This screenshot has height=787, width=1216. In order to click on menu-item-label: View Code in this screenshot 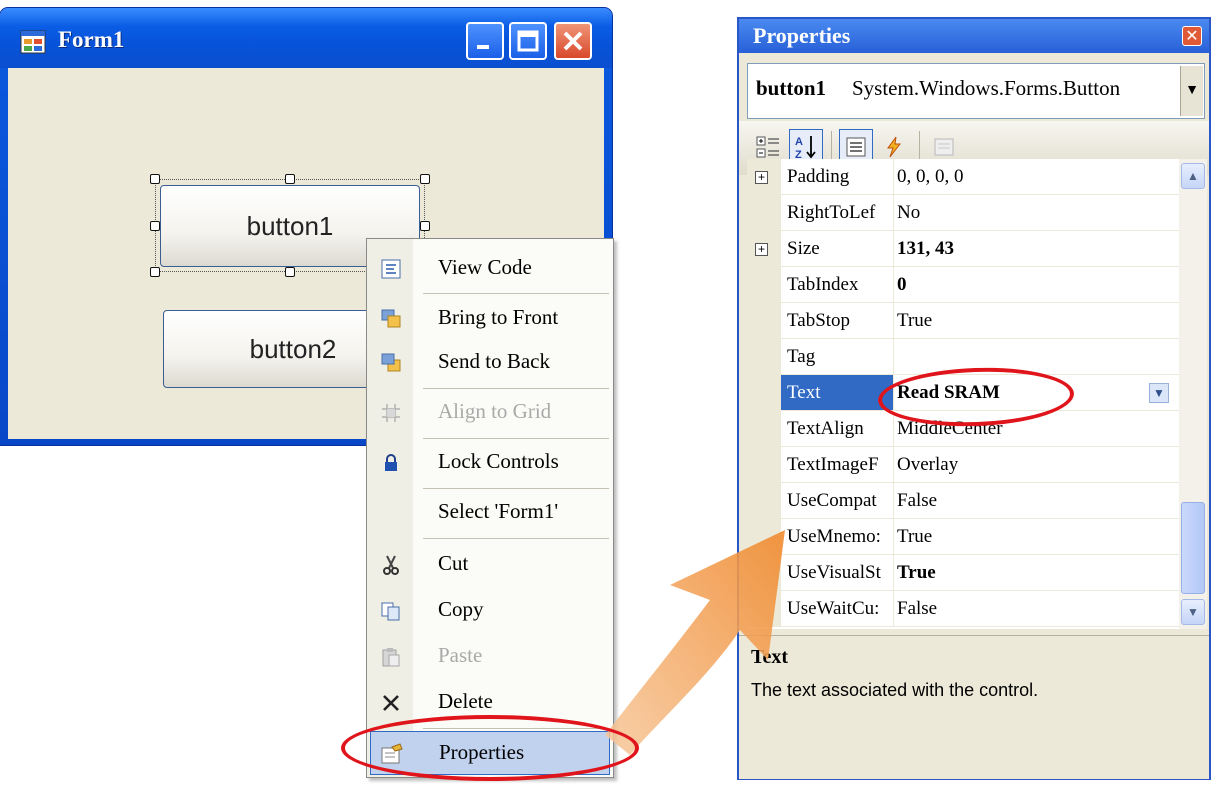, I will do `click(485, 267)`.